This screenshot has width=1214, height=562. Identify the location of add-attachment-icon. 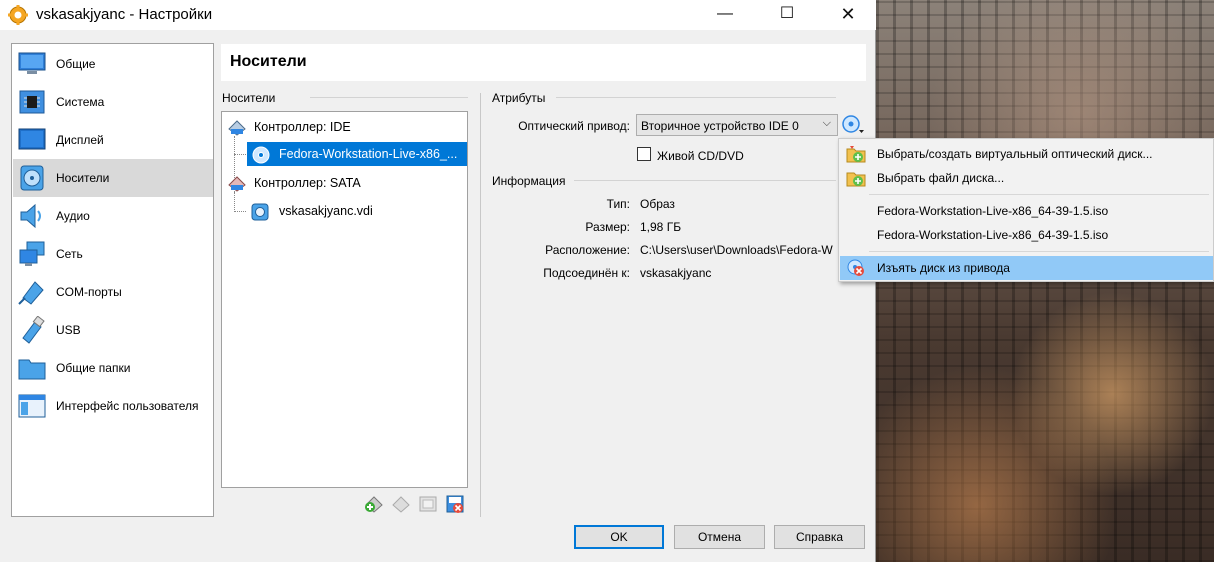
(428, 504).